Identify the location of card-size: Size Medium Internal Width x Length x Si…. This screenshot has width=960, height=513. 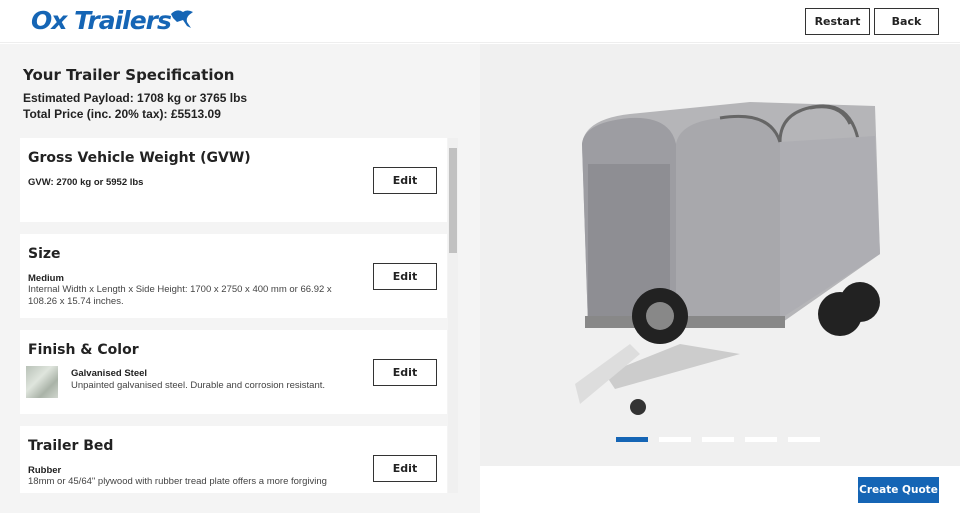
(233, 276).